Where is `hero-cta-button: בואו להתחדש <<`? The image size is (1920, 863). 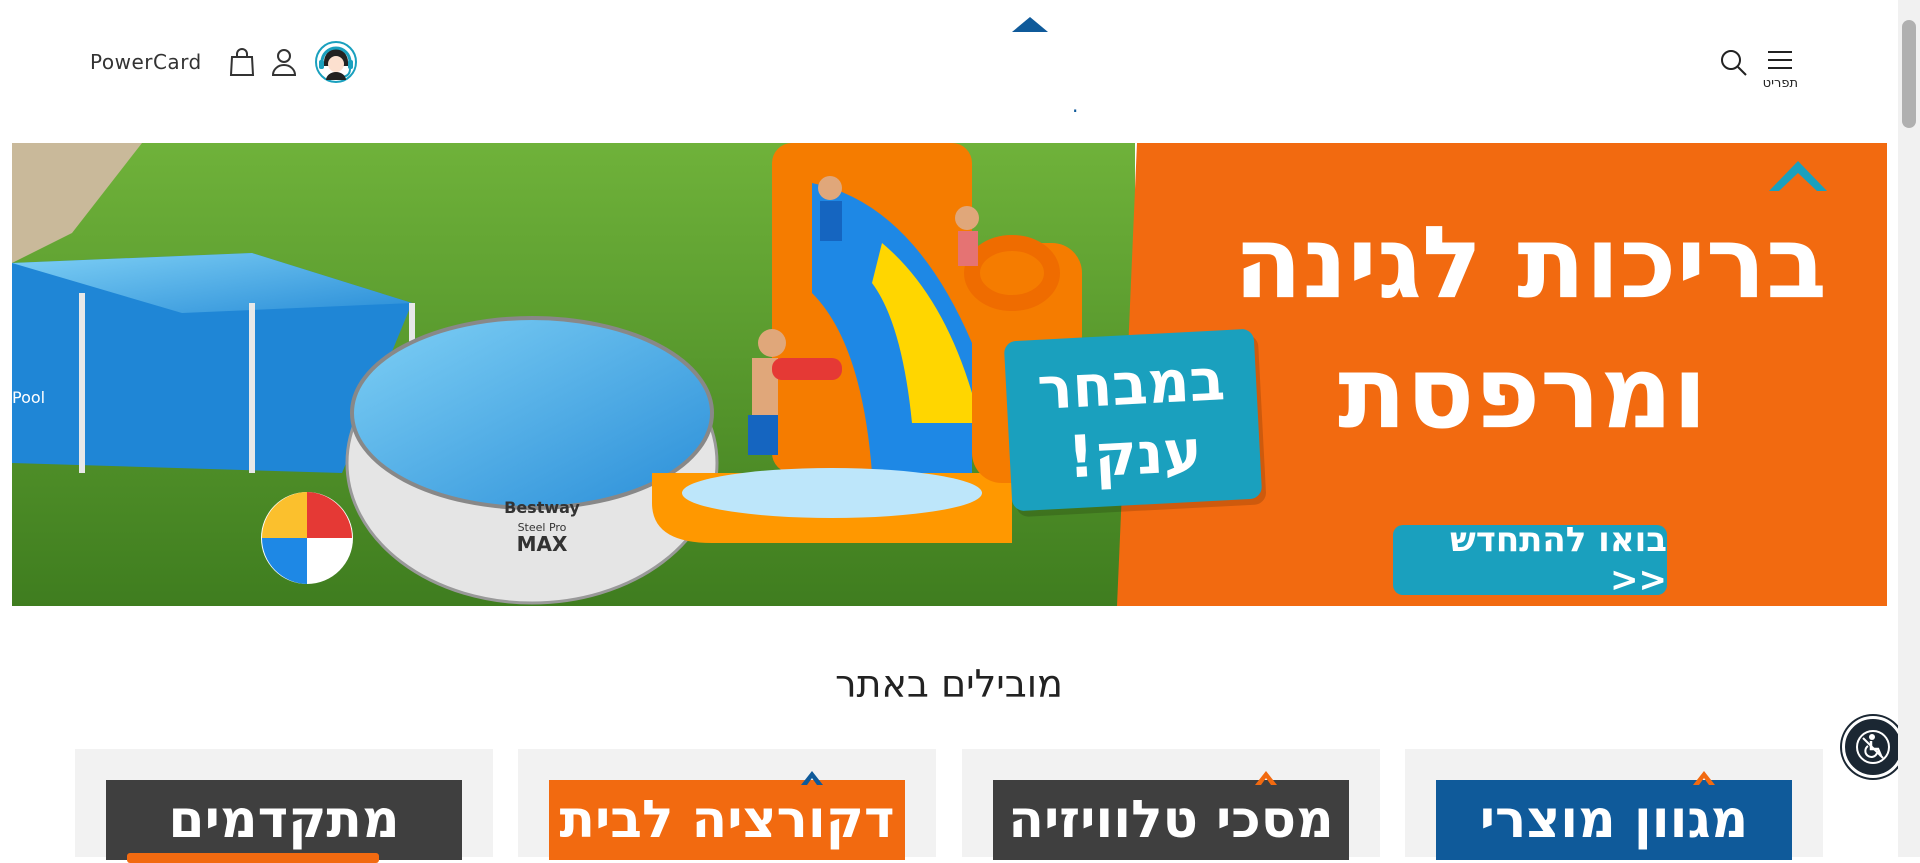 hero-cta-button: בואו להתחדש << is located at coordinates (1530, 560).